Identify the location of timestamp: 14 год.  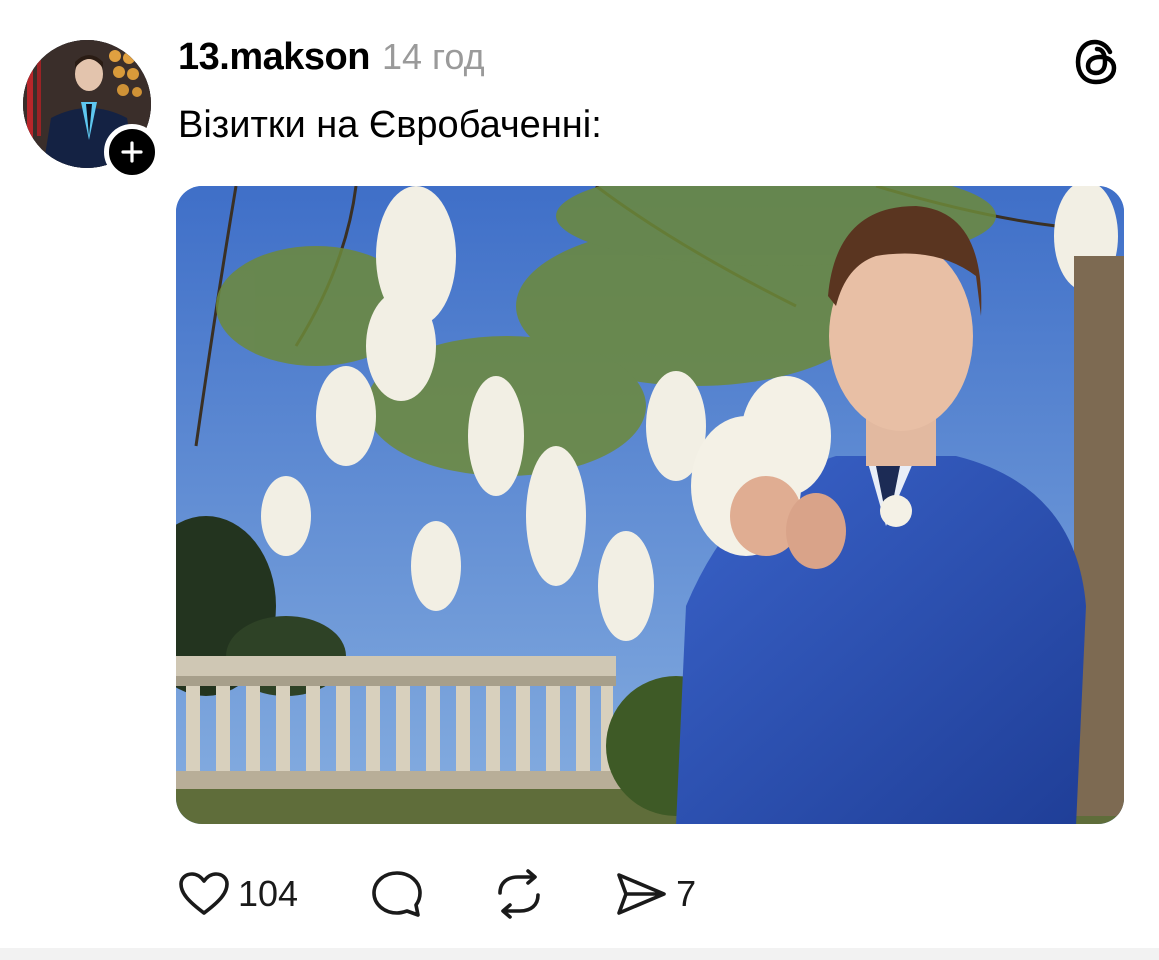
(433, 56).